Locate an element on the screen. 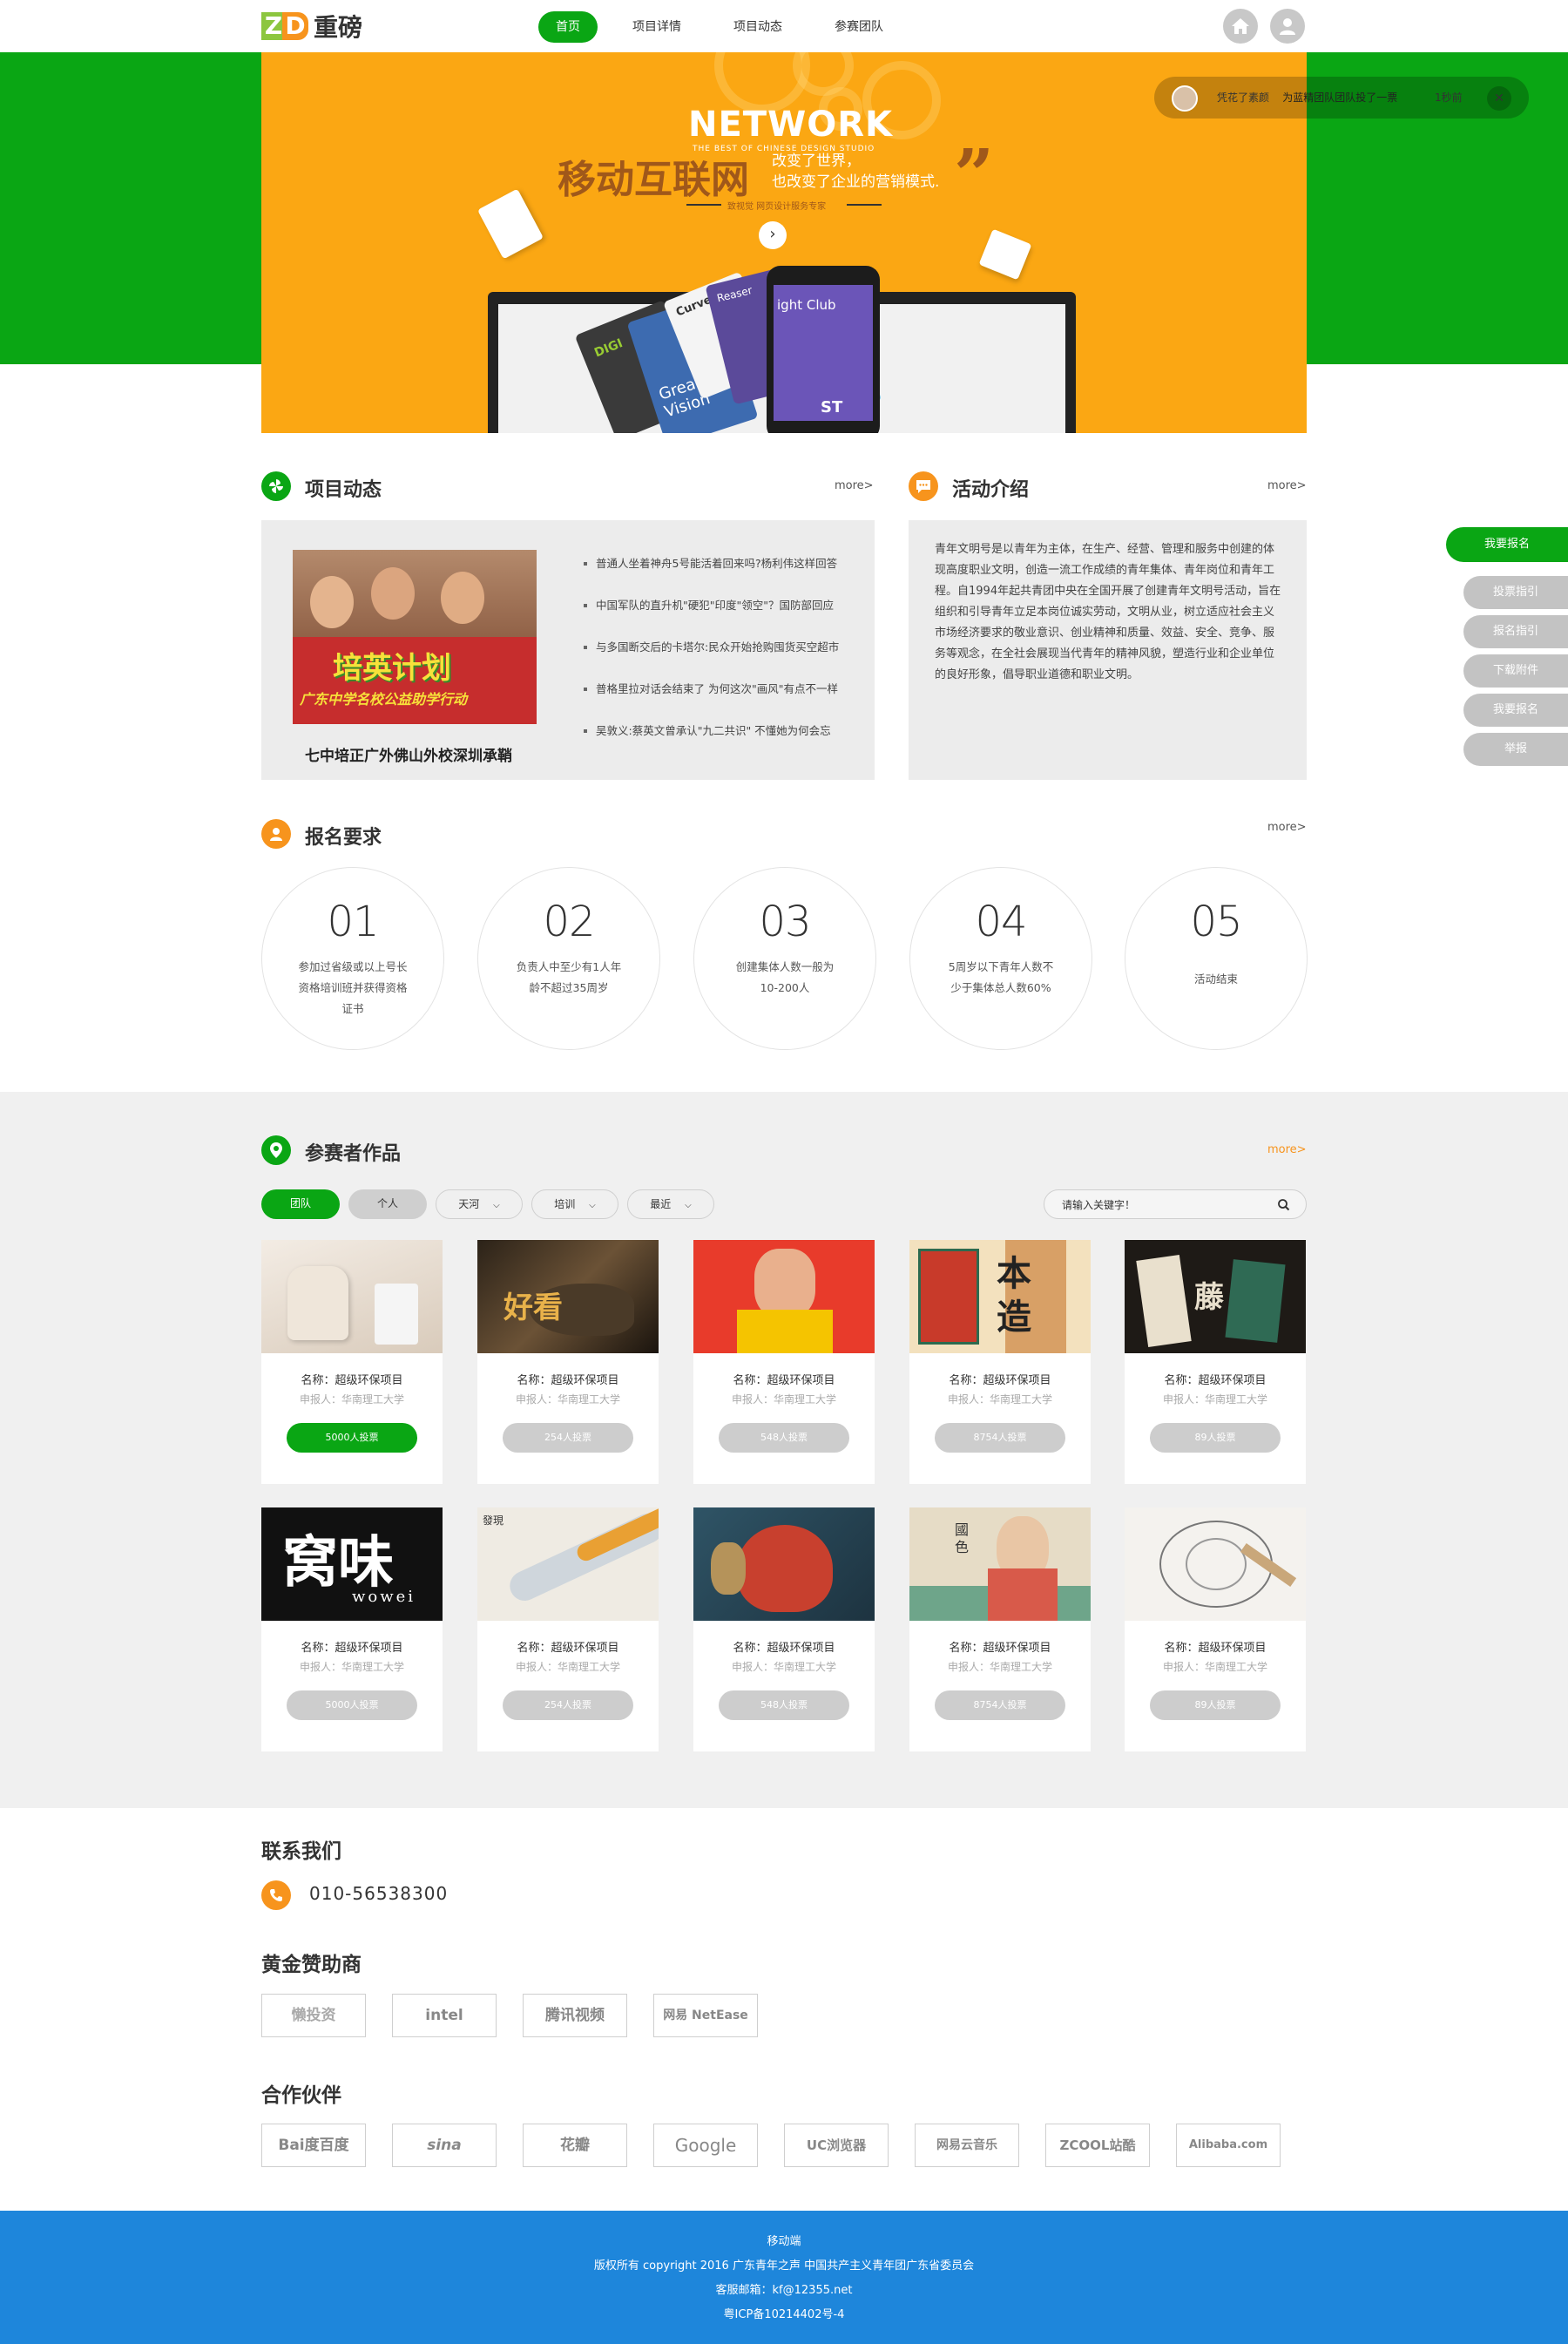  work-card: 名称：超级环保项目 申报人：华南理工大学 89人投票 is located at coordinates (1215, 1629).